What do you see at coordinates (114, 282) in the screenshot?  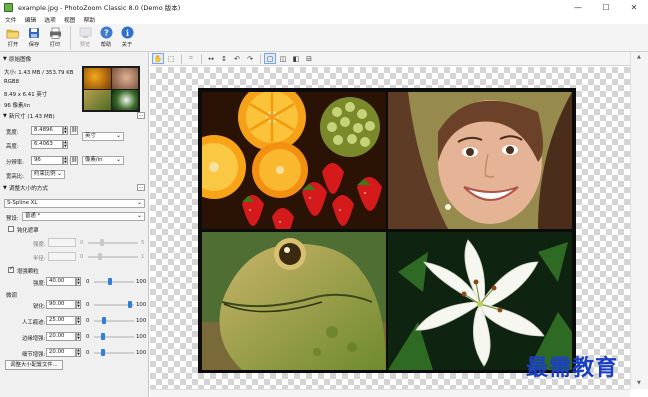 I see `grain-strength-slider-track` at bounding box center [114, 282].